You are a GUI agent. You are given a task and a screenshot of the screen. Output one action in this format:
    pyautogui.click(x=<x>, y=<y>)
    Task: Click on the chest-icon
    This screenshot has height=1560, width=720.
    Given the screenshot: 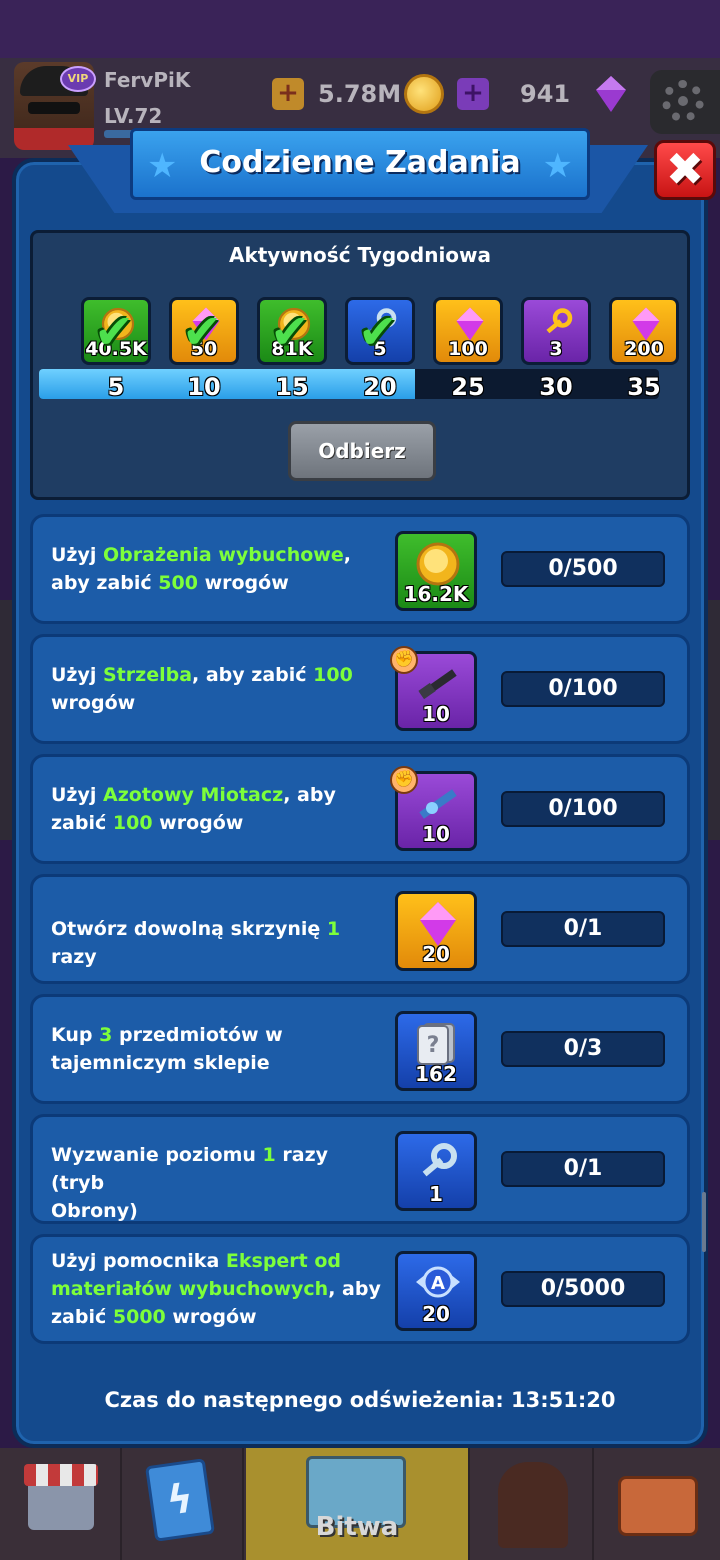 What is the action you would take?
    pyautogui.click(x=658, y=1506)
    